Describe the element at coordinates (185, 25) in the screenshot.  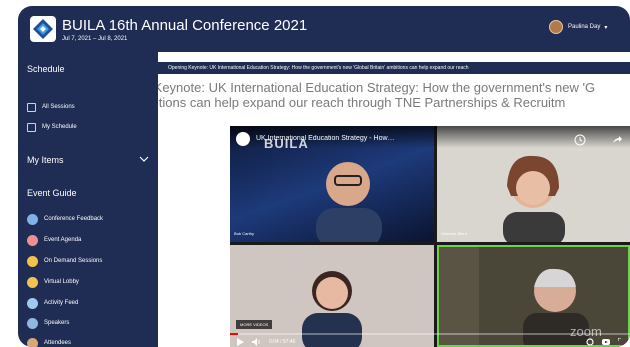
I see `conference-title: BUILA 16th Annual Conference 2021` at that location.